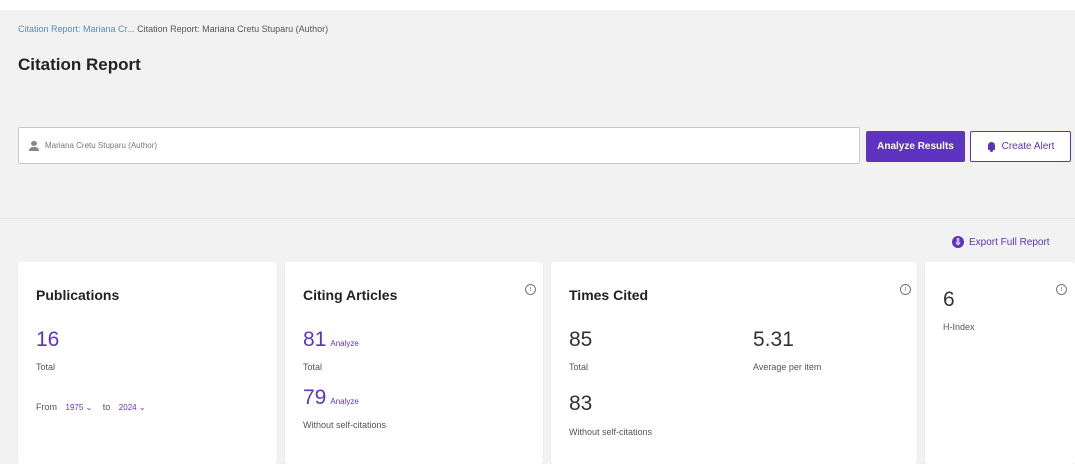  I want to click on citing-articles-title: Citing Articles, so click(350, 295).